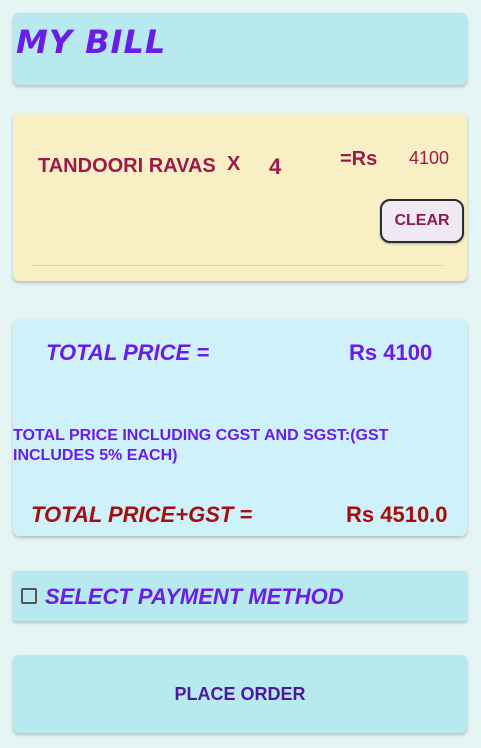 This screenshot has height=748, width=481. Describe the element at coordinates (240, 694) in the screenshot. I see `place-order-button: PLACE ORDER` at that location.